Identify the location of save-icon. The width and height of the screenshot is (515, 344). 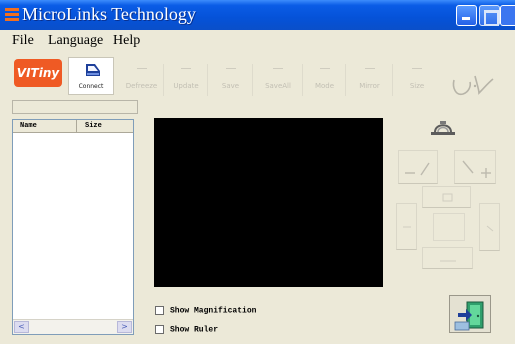
(230, 71).